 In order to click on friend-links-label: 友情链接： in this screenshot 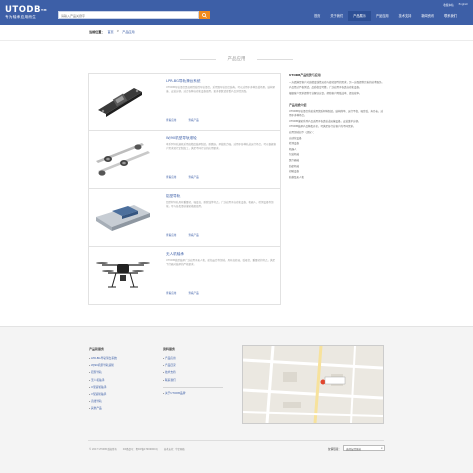, I will do `click(334, 449)`.